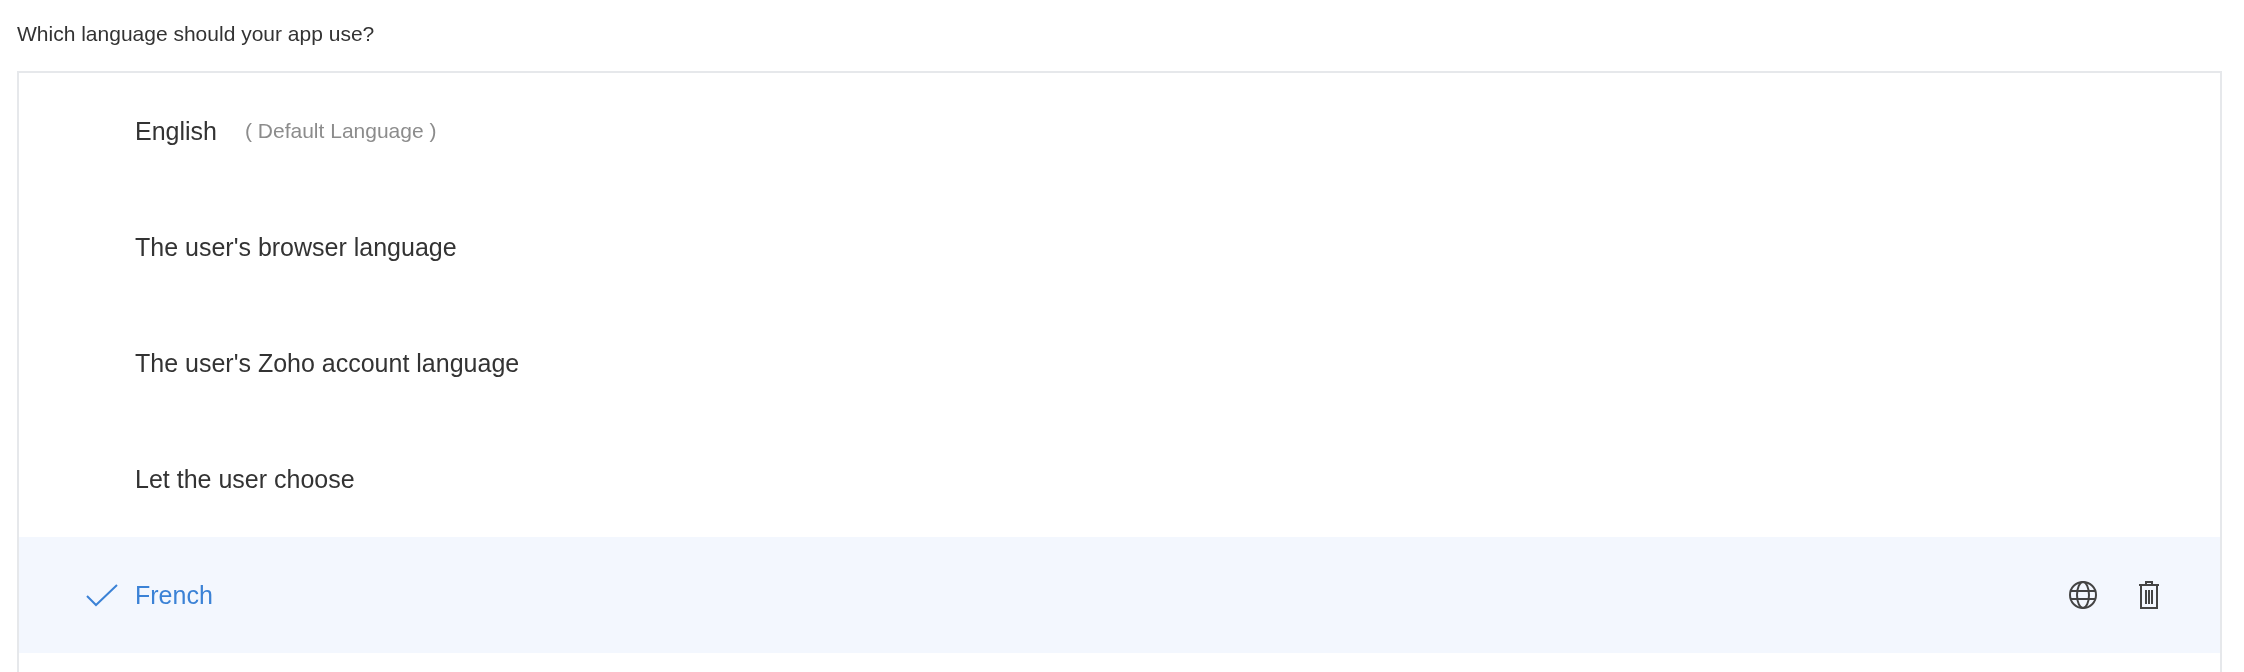  I want to click on checkmark-icon, so click(102, 595).